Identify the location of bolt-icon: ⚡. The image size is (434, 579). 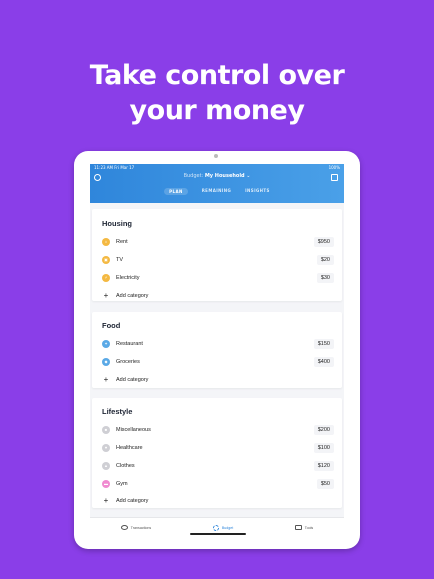
(106, 278).